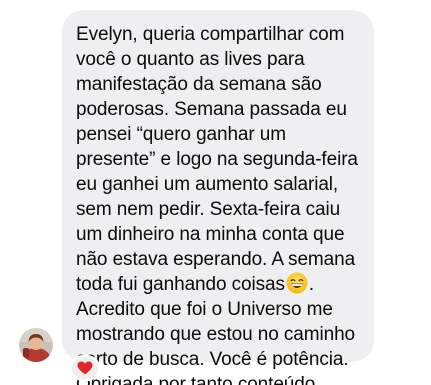  I want to click on grinning-face-icon, so click(297, 283).